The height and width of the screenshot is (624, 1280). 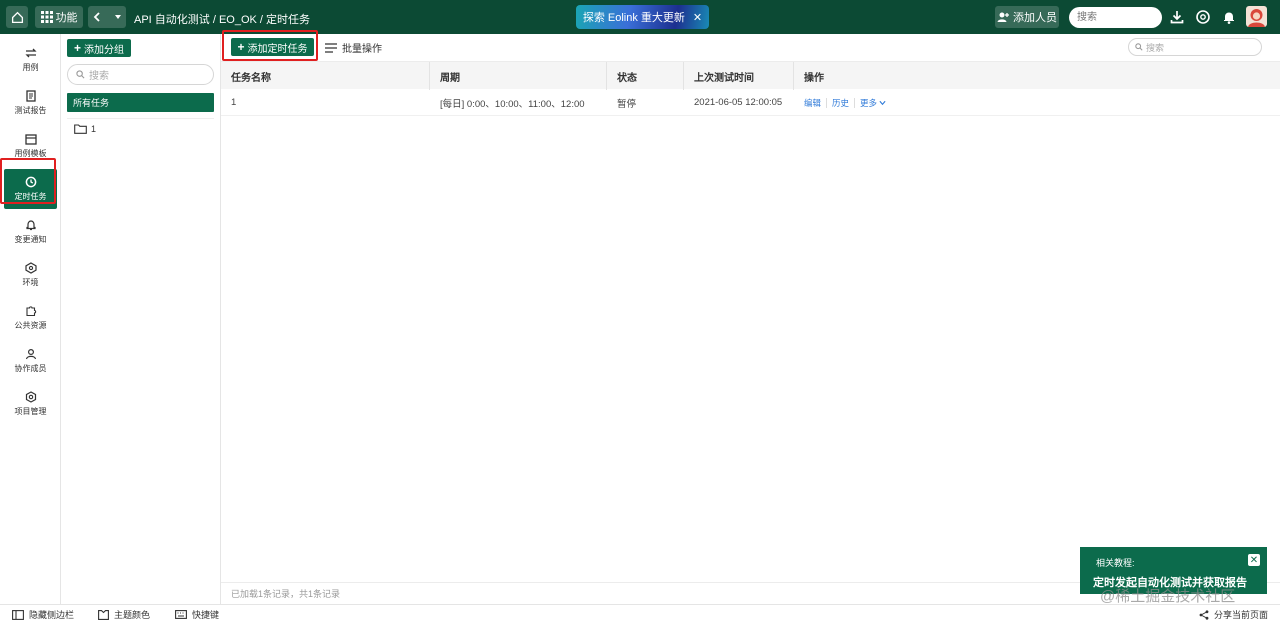 What do you see at coordinates (30, 368) in the screenshot?
I see `nav-label: 协作成员` at bounding box center [30, 368].